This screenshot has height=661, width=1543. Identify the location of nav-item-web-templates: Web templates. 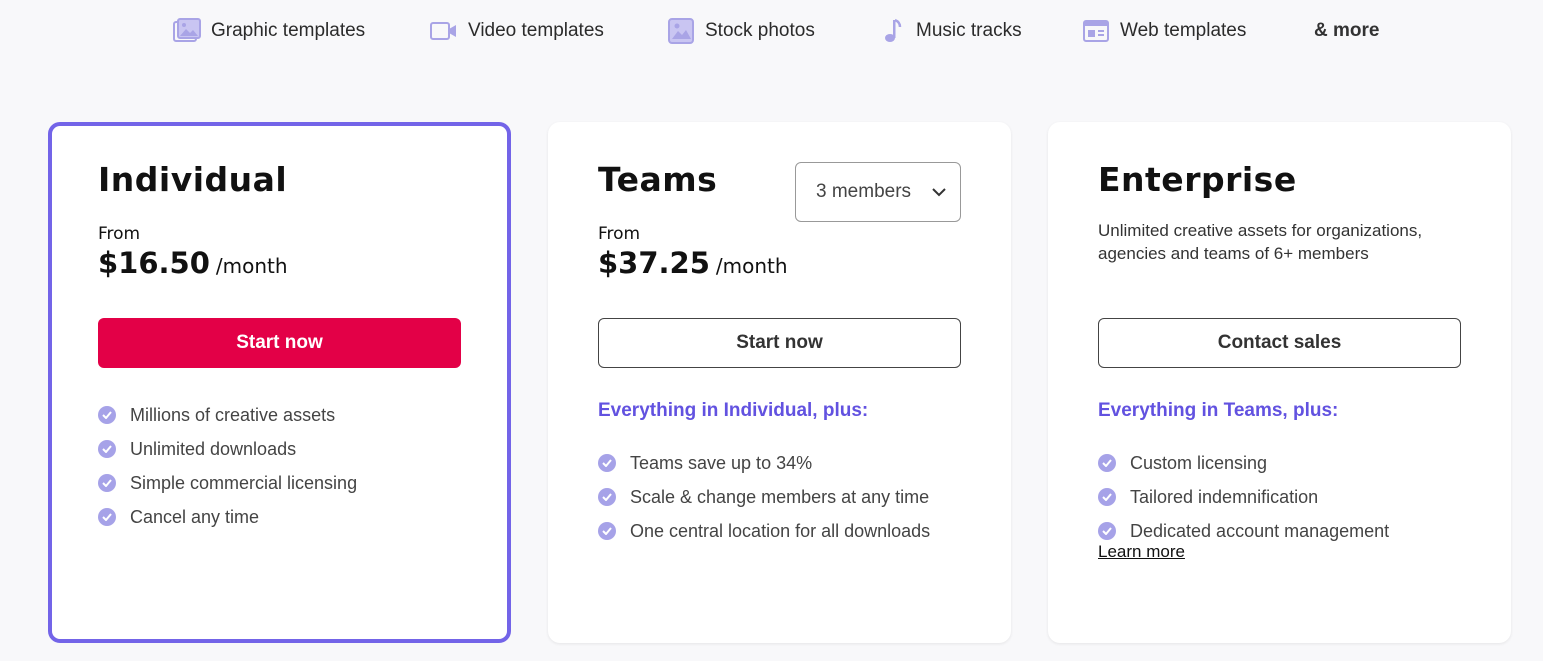
(1164, 31).